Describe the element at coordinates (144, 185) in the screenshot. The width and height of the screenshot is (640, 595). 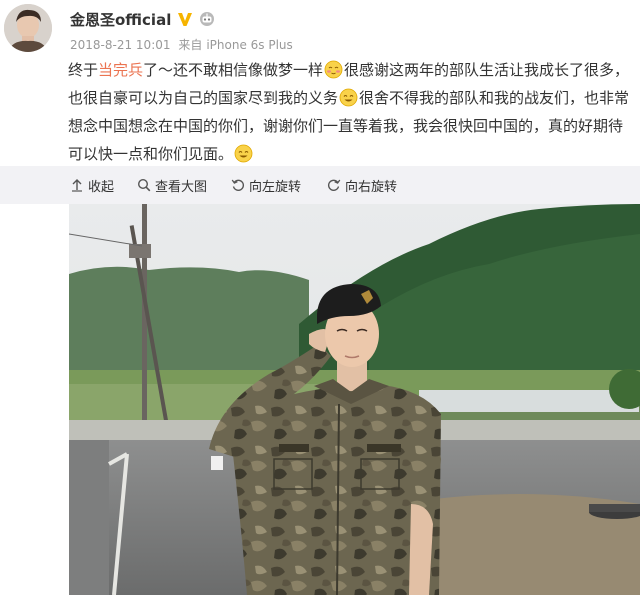
I see `search-icon` at that location.